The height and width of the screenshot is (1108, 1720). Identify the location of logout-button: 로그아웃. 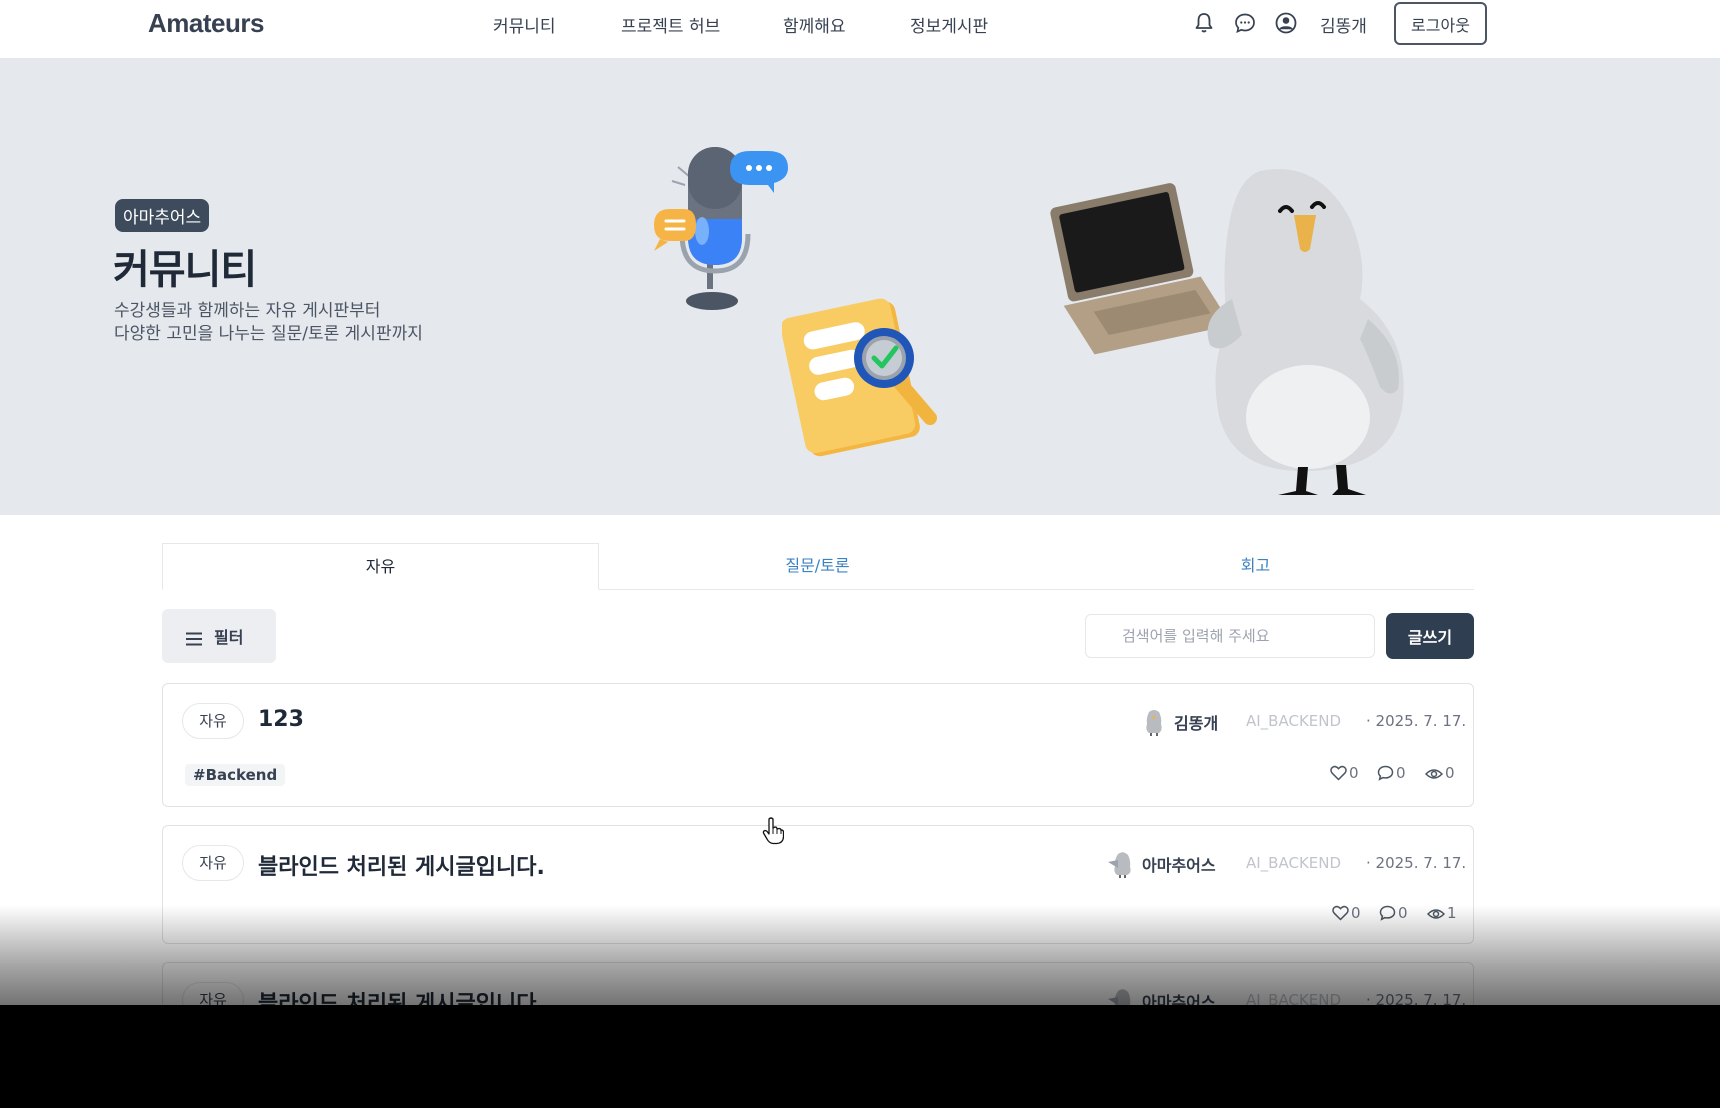
(1440, 23).